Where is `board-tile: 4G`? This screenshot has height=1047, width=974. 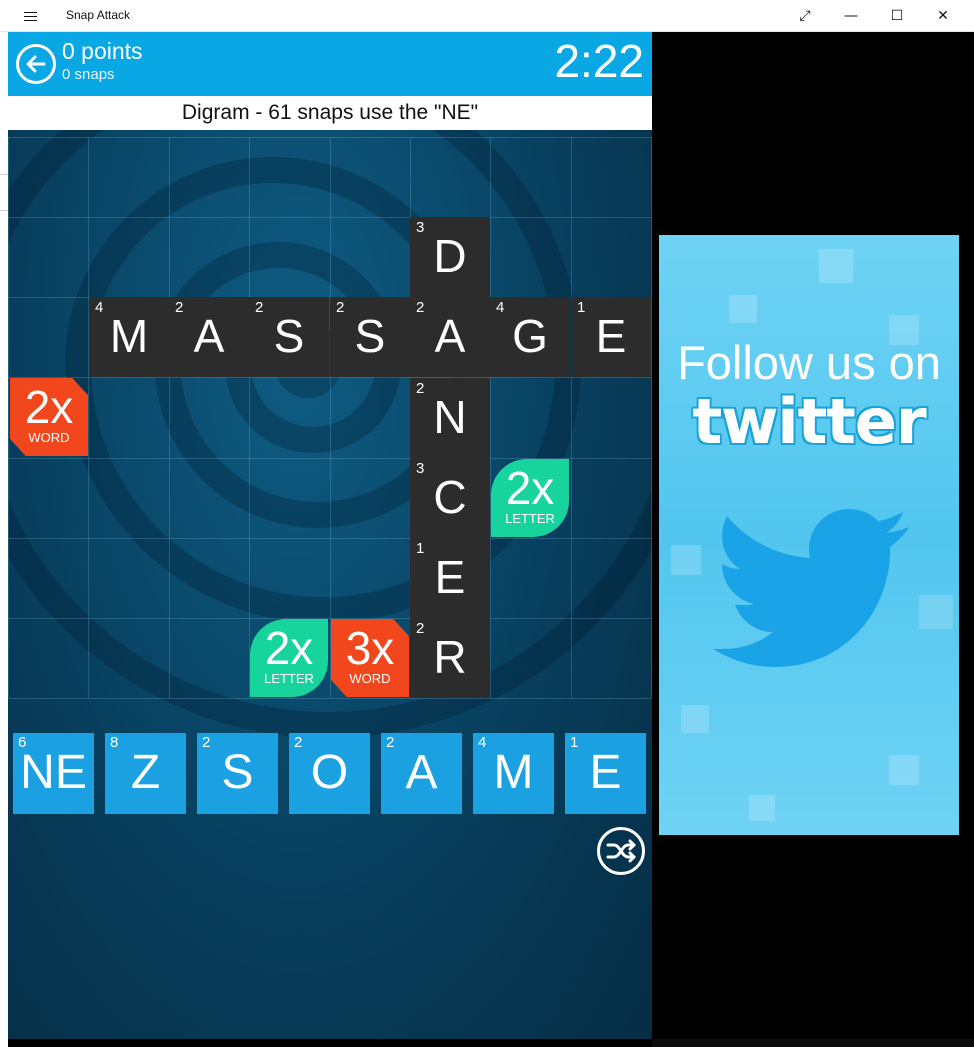
board-tile: 4G is located at coordinates (530, 337).